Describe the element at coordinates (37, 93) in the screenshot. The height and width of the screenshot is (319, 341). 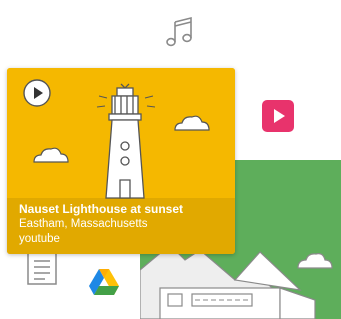
I see `play-button-icon` at that location.